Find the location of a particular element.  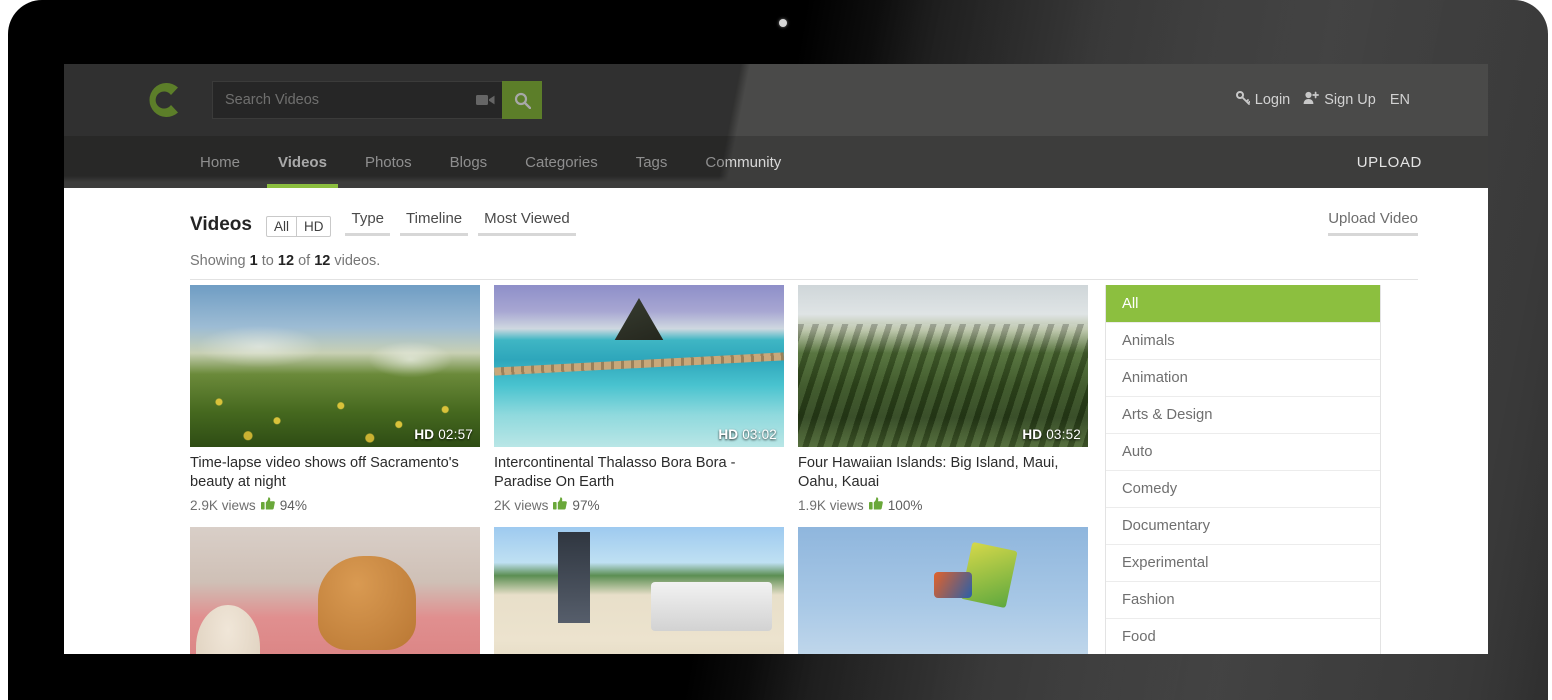

video-card: HD 02:53 is located at coordinates (943, 590).